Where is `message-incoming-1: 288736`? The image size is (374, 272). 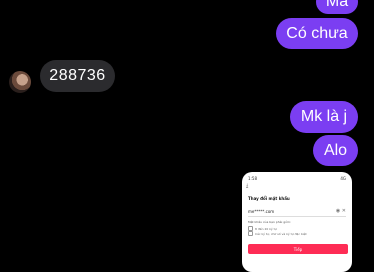
message-incoming-1: 288736 is located at coordinates (77, 76).